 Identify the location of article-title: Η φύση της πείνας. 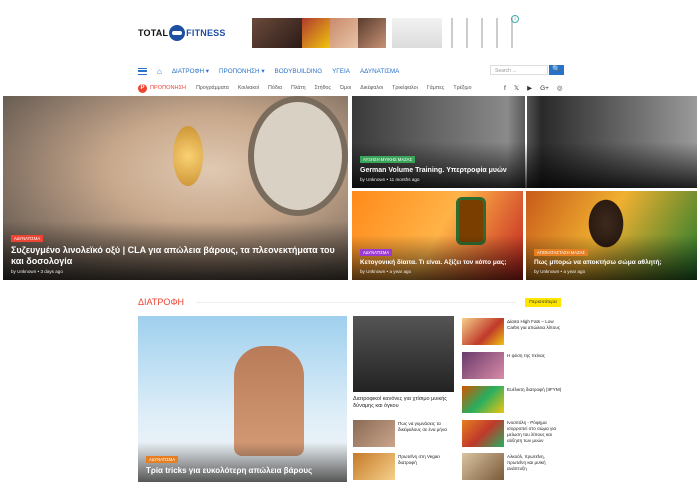
(535, 356).